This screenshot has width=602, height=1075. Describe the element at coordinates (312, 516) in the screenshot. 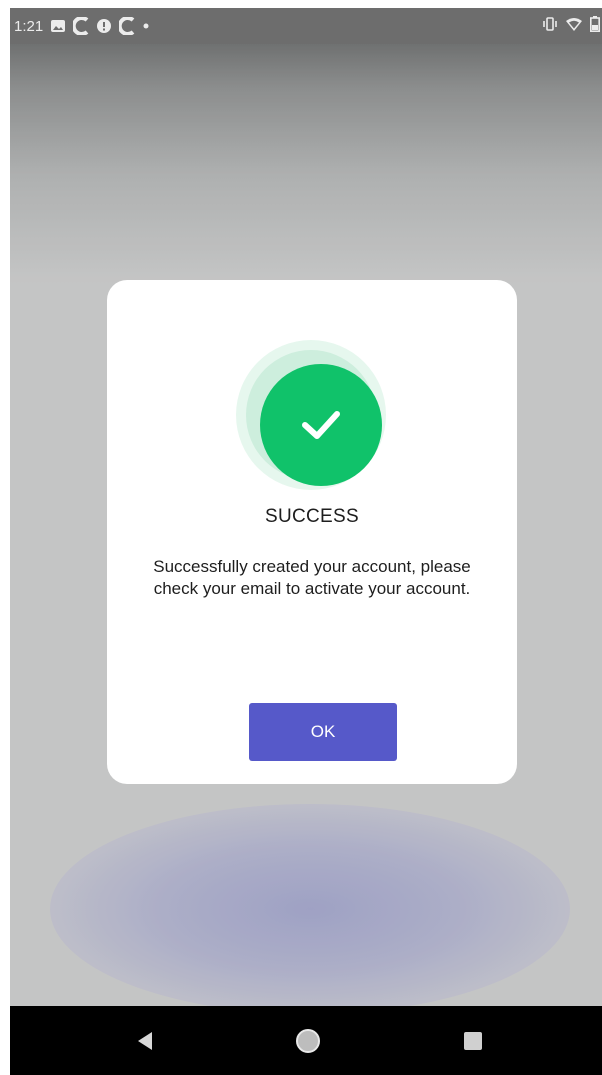

I see `dialog-title: SUCCESS` at that location.